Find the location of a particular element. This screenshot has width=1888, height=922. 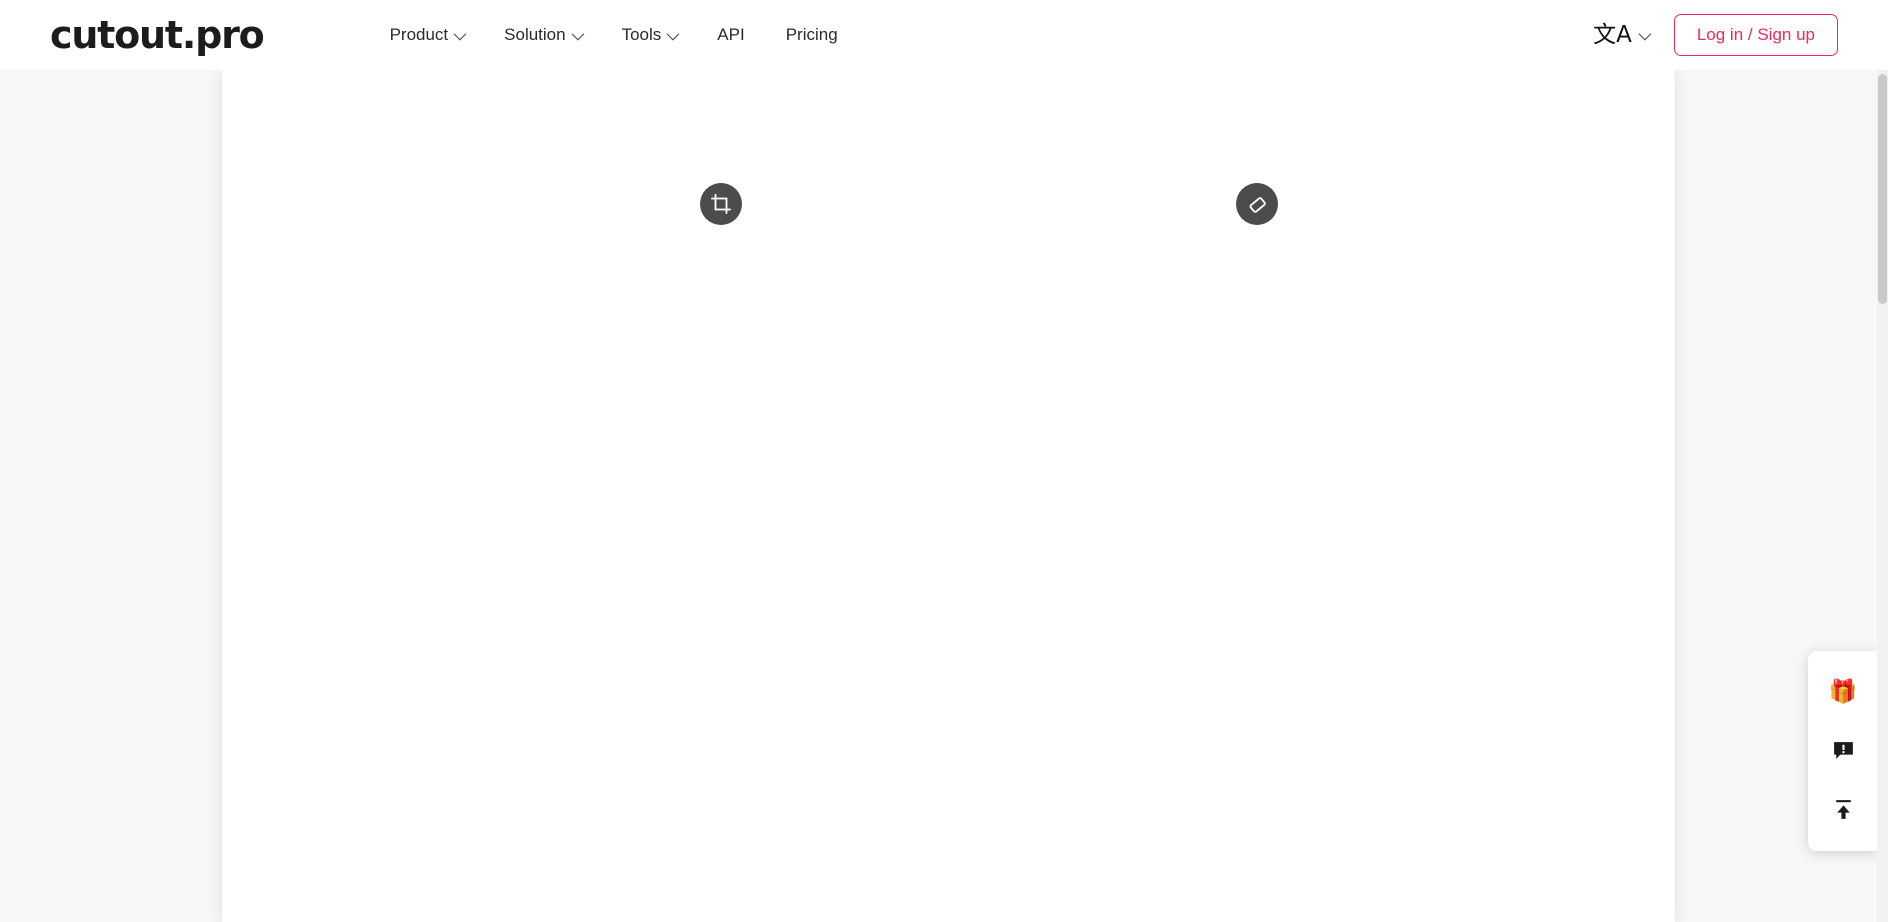

crop-button is located at coordinates (721, 204).